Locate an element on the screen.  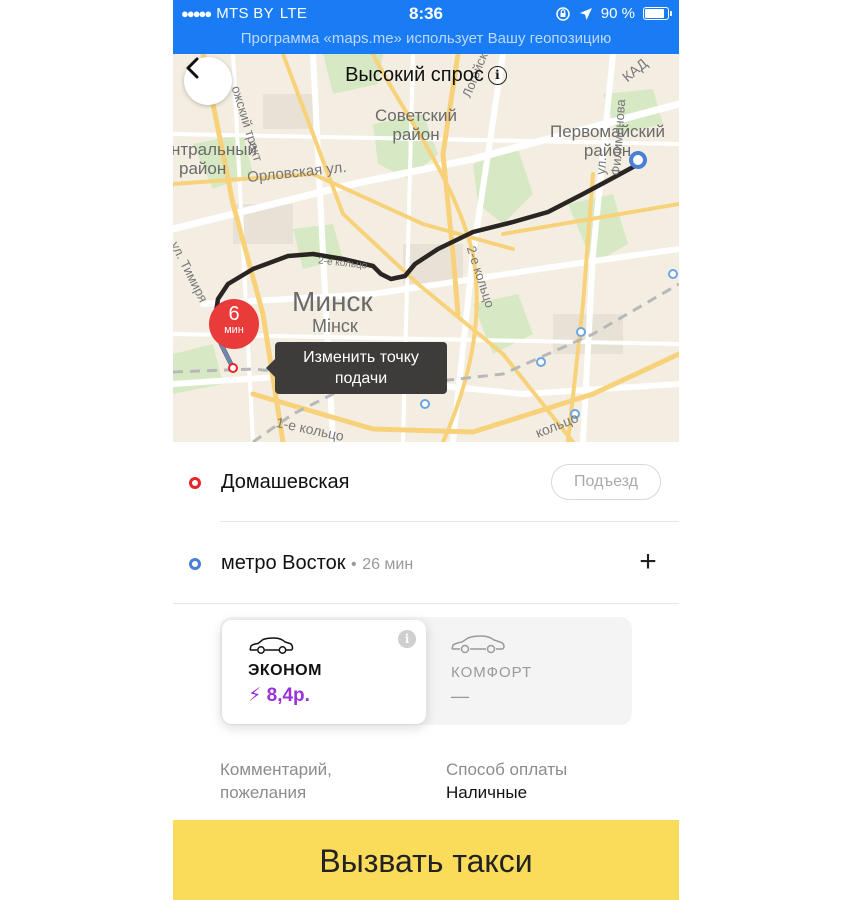
surge-bolt-icon: ⚡ is located at coordinates (255, 695).